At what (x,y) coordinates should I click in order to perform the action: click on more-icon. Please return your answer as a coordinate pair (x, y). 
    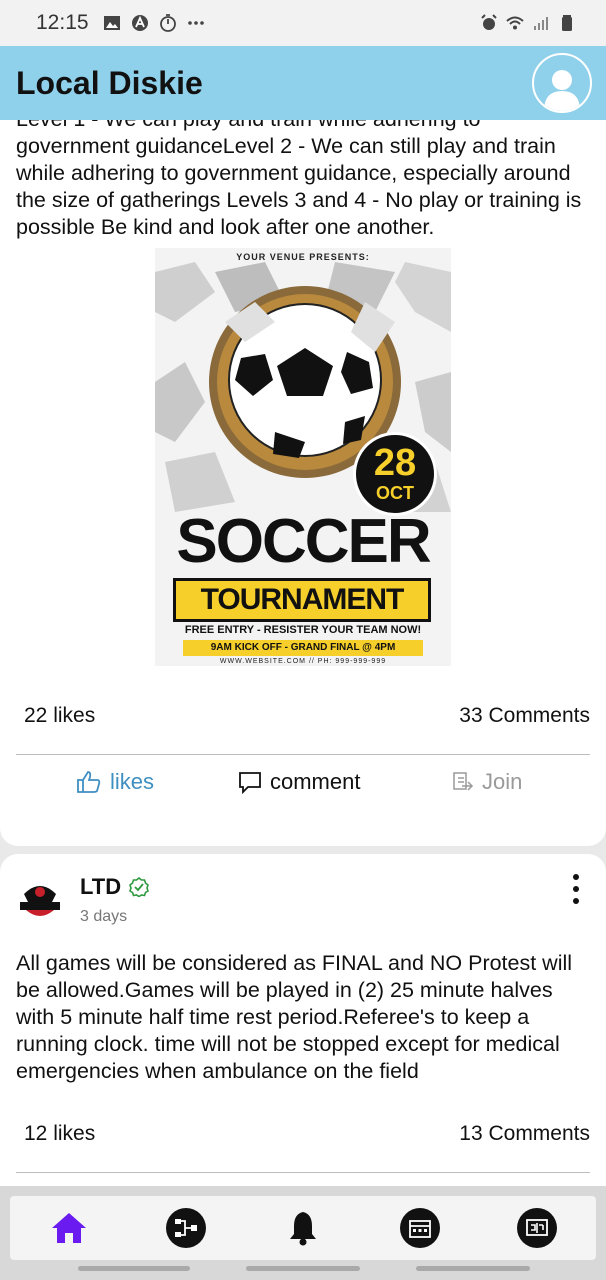
    Looking at the image, I should click on (195, 23).